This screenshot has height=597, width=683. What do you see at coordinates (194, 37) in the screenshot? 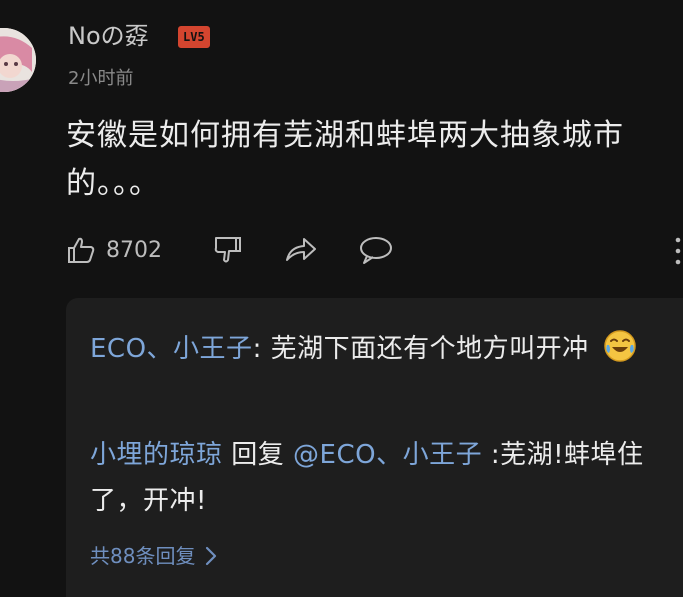
I see `level-badge: LV5` at bounding box center [194, 37].